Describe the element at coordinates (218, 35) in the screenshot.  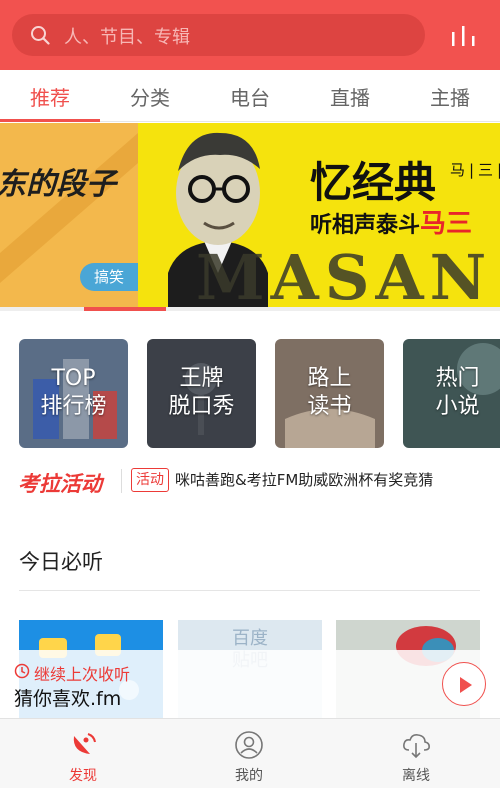
I see `search-bar: 人、节目、专辑` at that location.